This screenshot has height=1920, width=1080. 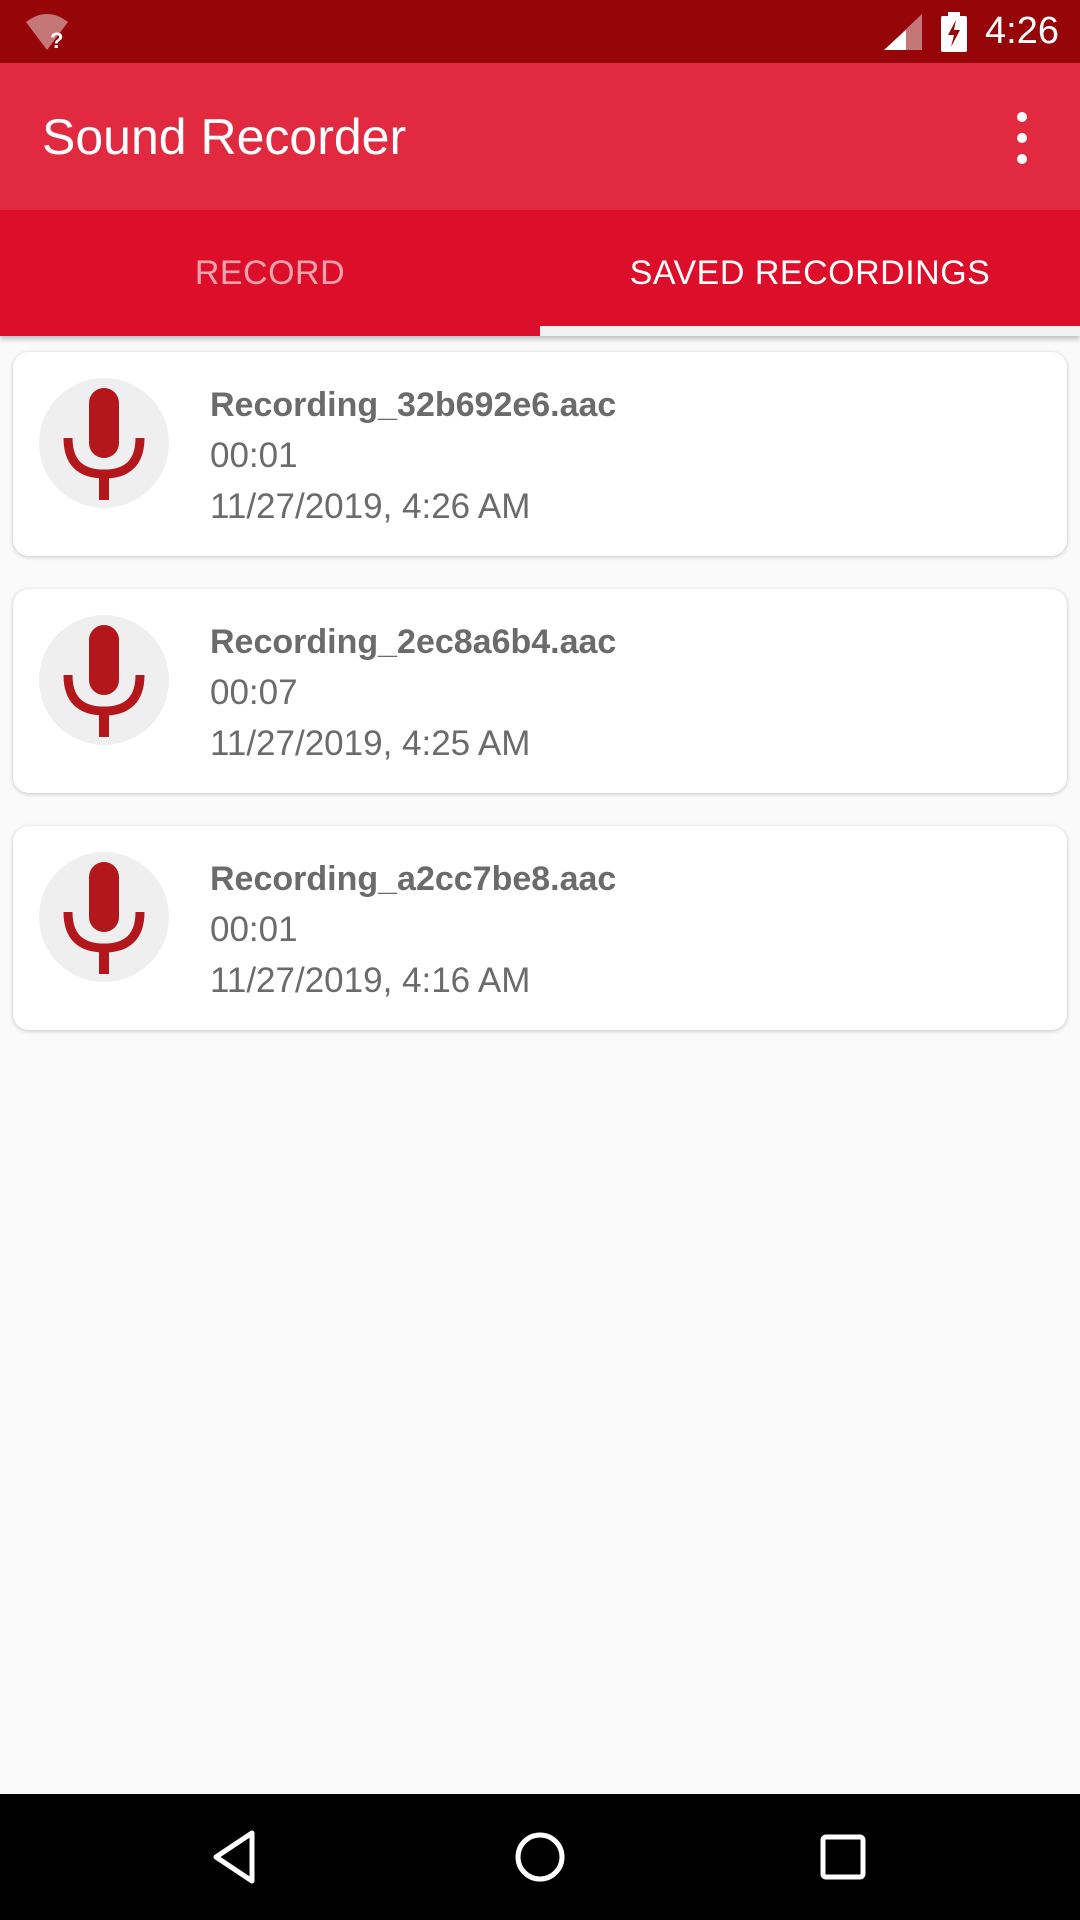 I want to click on recording-date: 11/27/2019, 4:16 AM, so click(x=370, y=980).